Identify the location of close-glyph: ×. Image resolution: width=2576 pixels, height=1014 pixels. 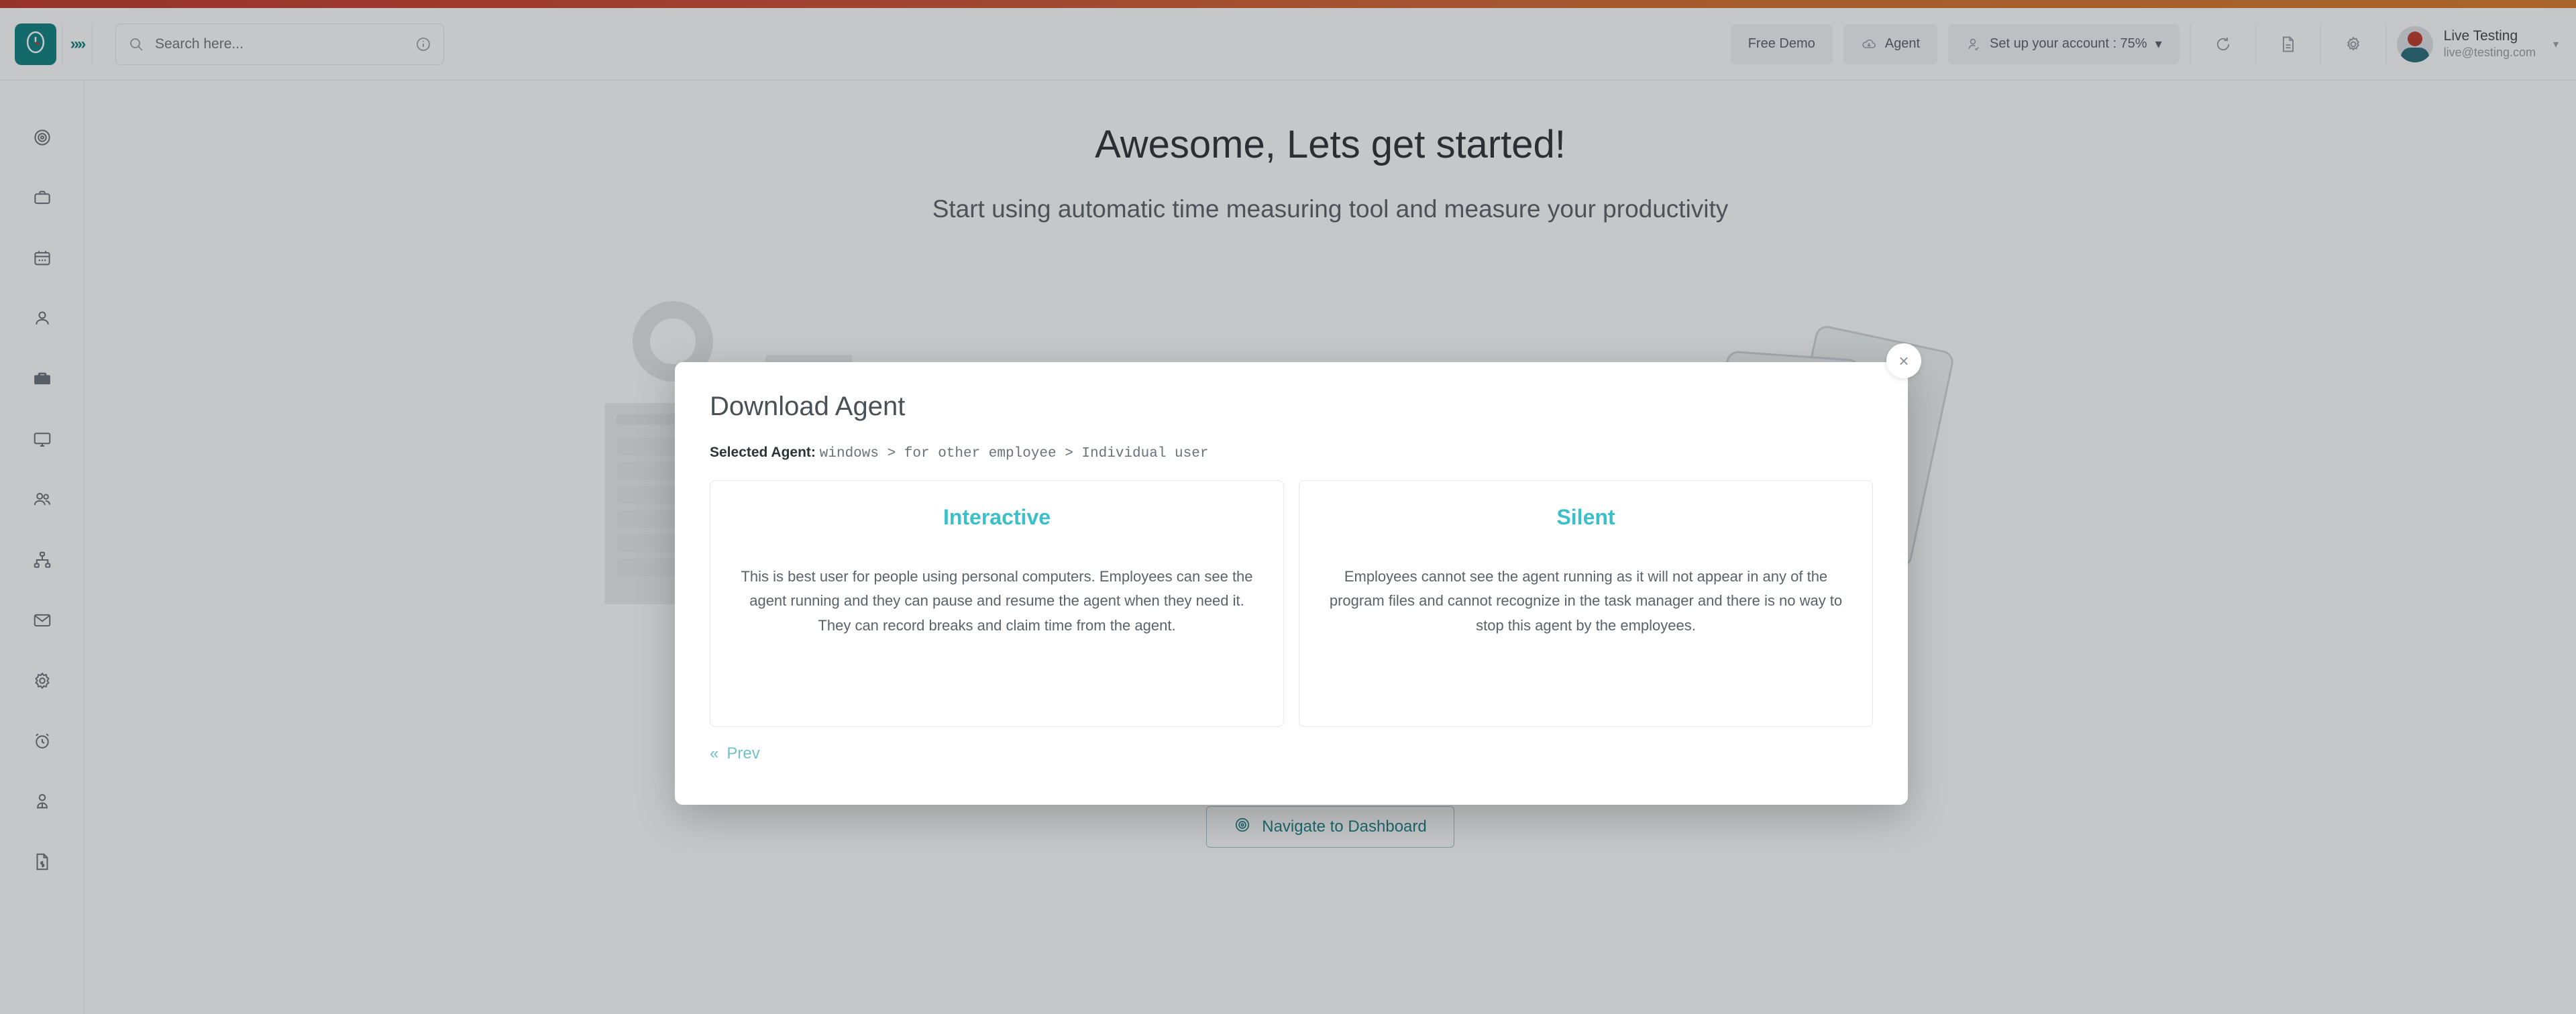
(1903, 360).